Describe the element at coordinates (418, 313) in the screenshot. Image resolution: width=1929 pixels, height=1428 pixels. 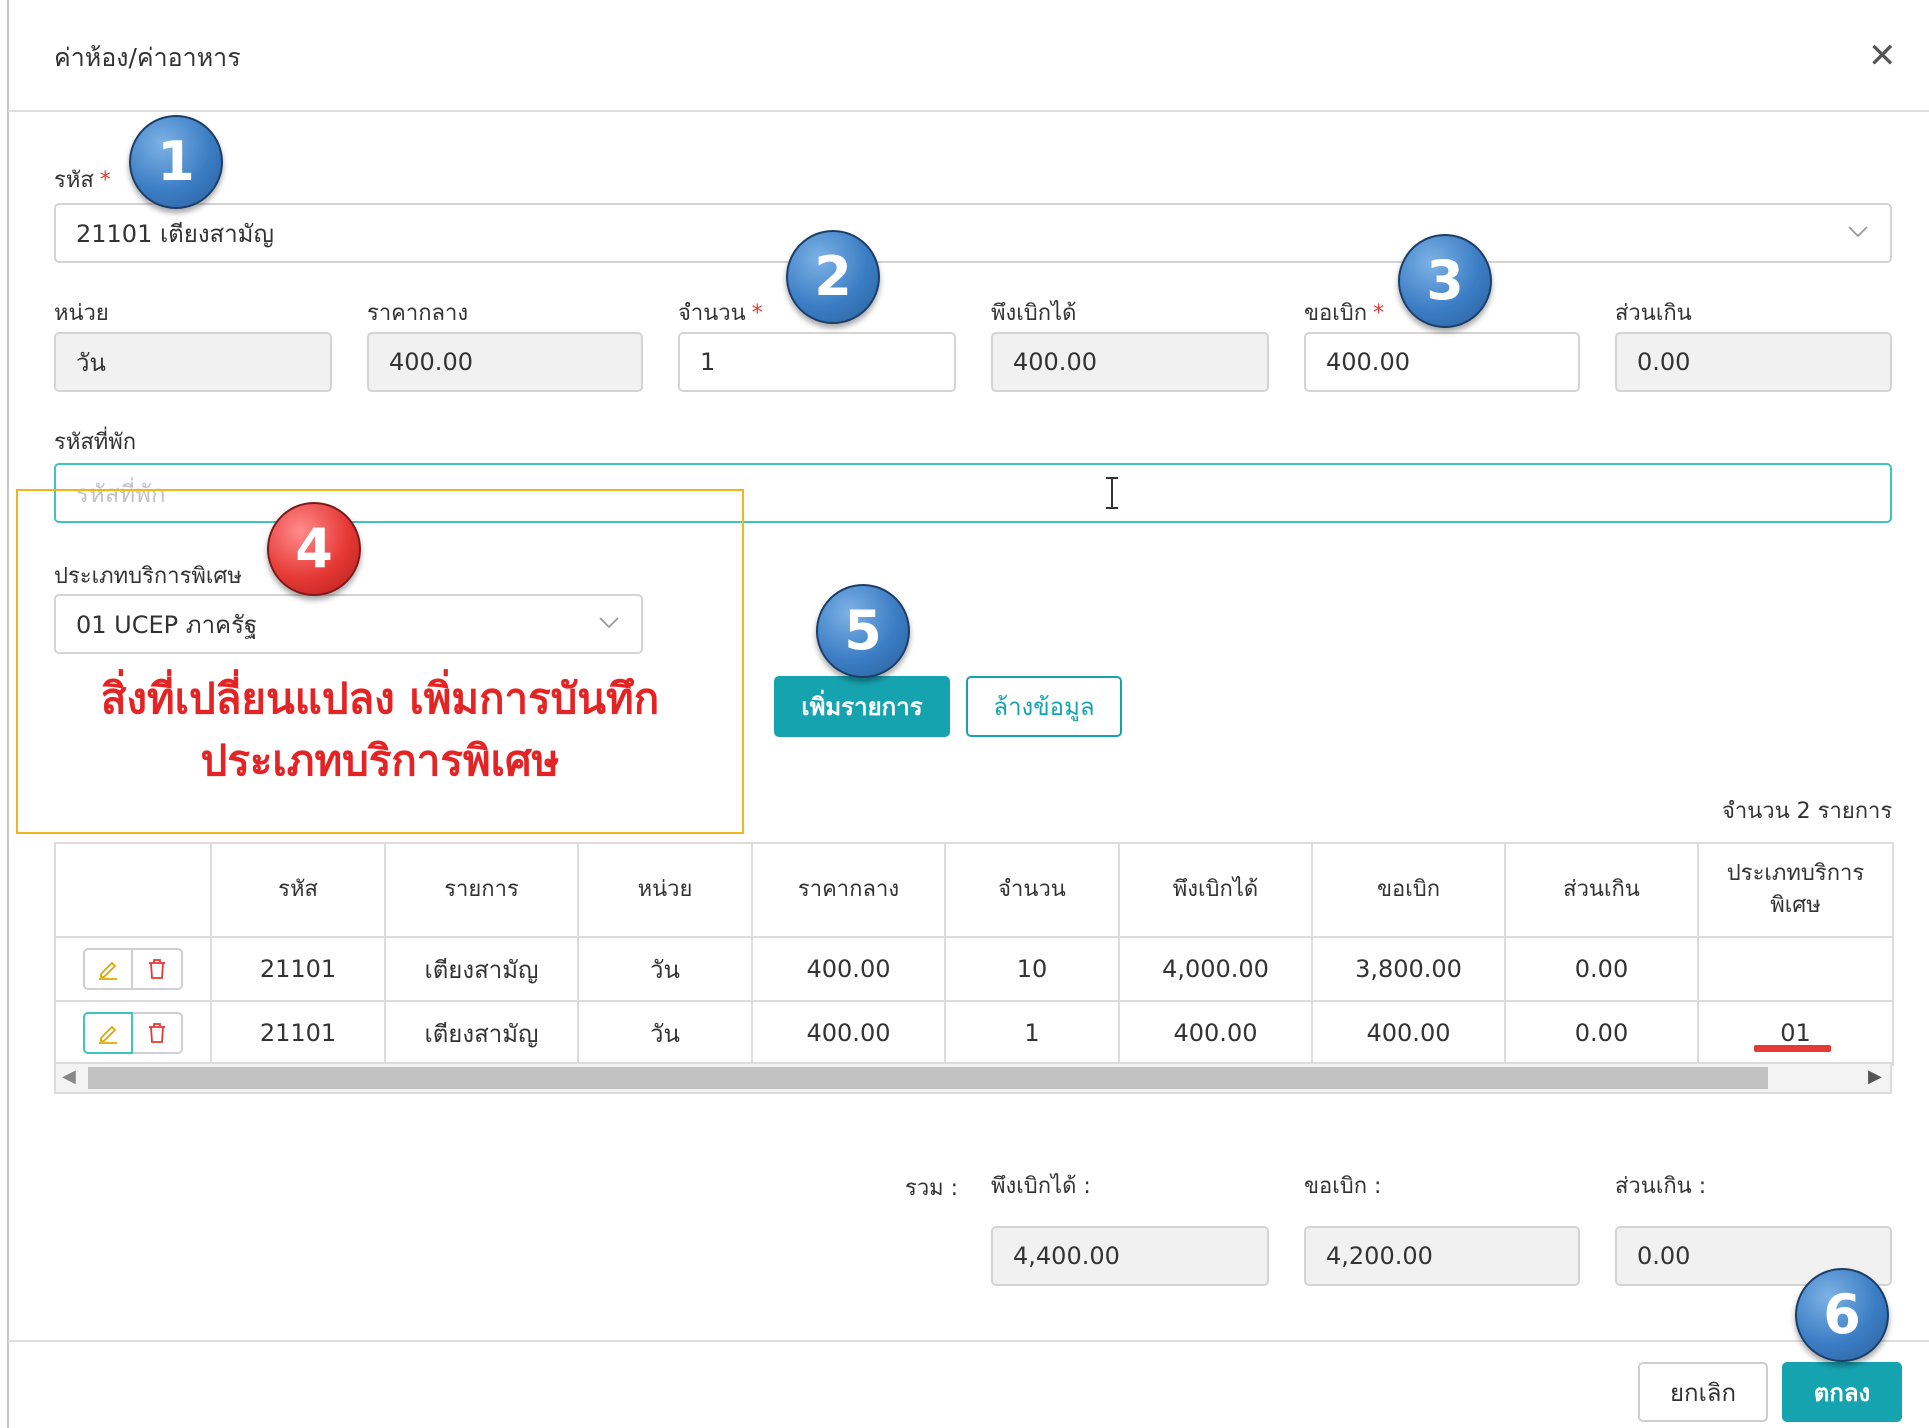
I see `ref-price-label: ราคากลาง` at that location.